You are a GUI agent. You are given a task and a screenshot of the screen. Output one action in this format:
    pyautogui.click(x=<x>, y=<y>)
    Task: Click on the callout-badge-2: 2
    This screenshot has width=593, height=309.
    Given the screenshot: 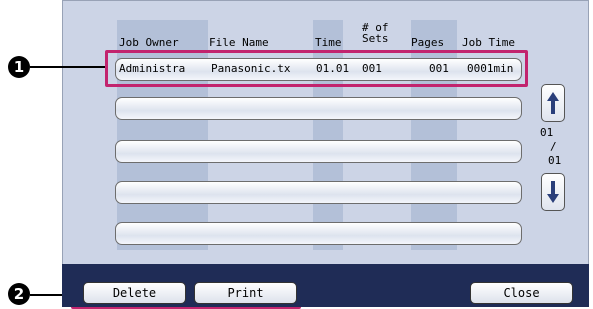 What is the action you would take?
    pyautogui.click(x=19, y=294)
    